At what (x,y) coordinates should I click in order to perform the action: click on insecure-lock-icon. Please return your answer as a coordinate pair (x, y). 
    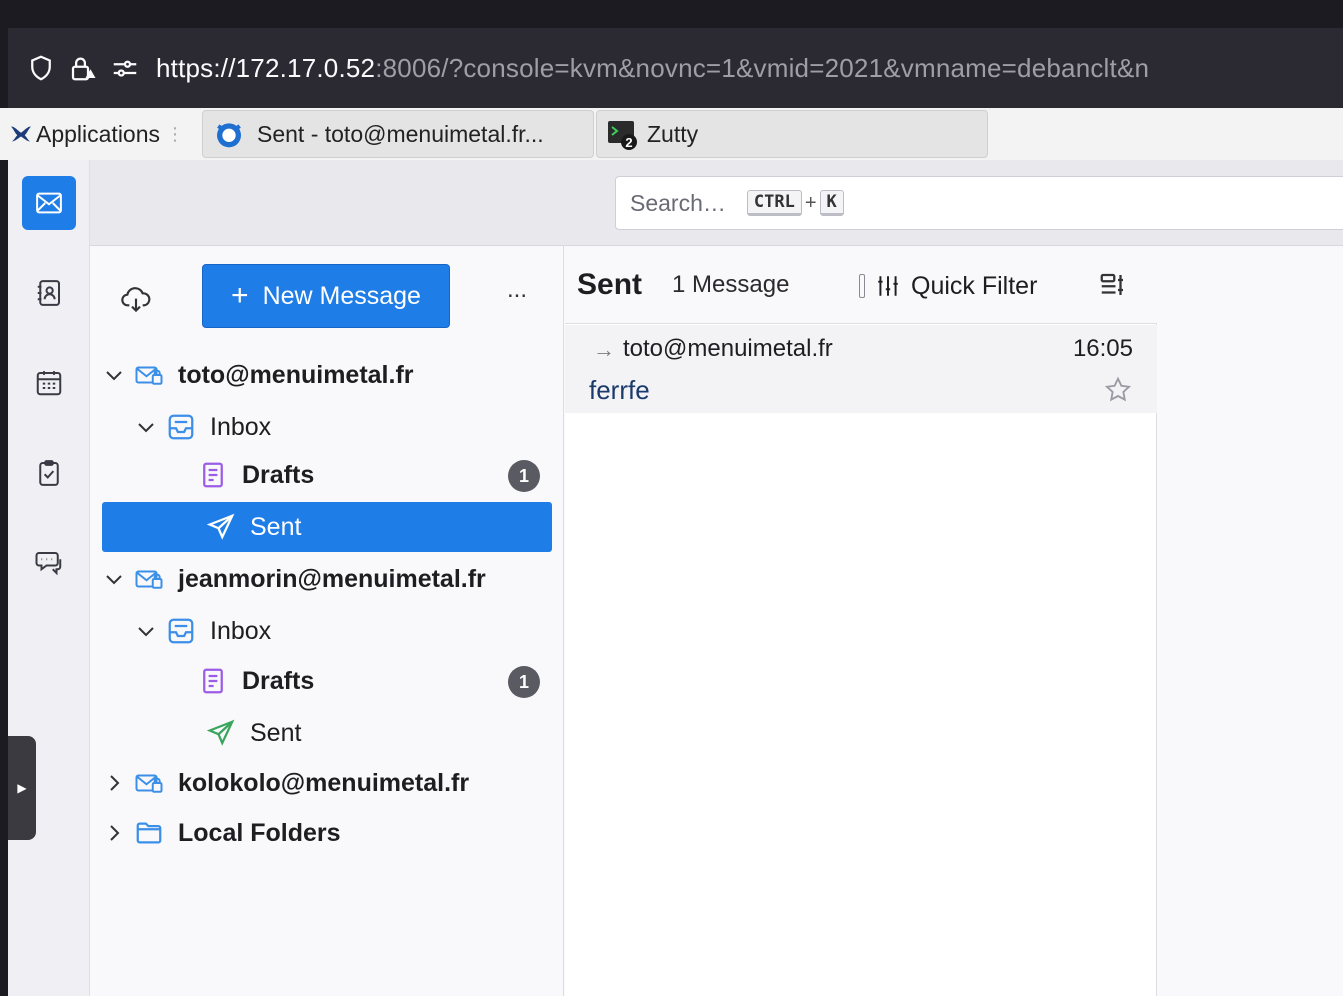
    Looking at the image, I should click on (83, 68).